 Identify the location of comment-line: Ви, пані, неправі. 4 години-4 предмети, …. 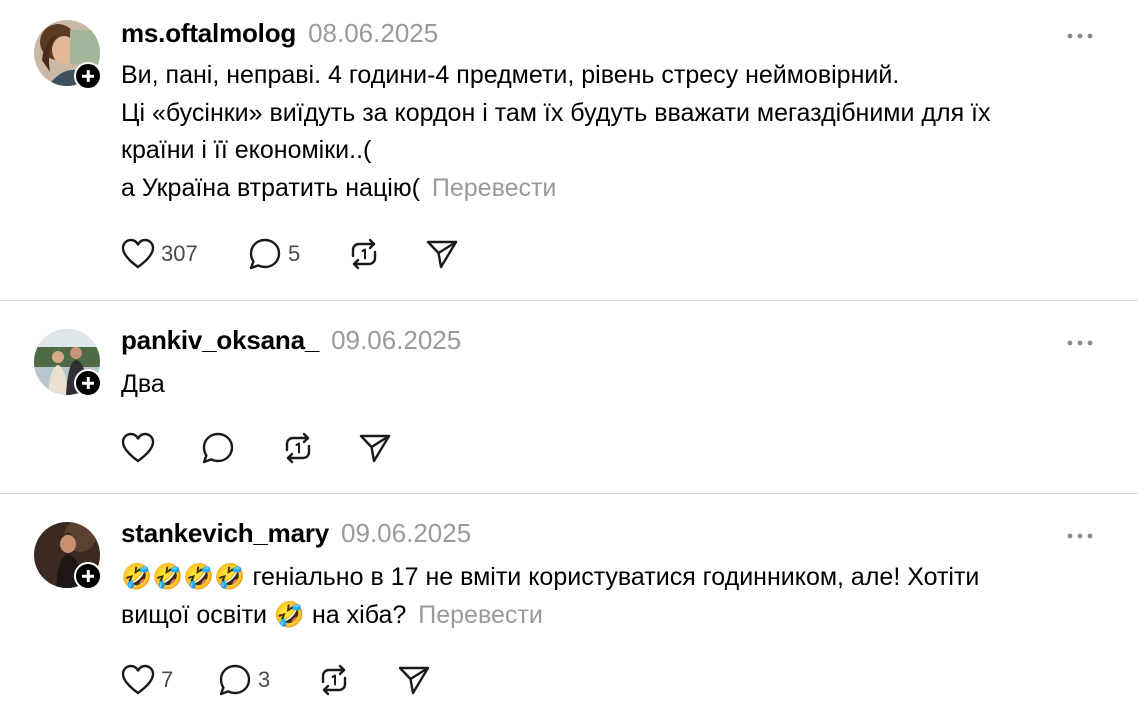
(510, 75).